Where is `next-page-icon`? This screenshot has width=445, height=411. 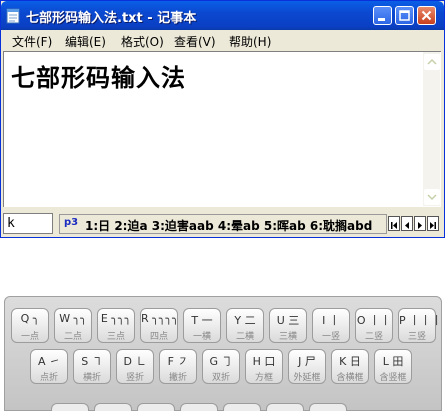
next-page-icon is located at coordinates (420, 225).